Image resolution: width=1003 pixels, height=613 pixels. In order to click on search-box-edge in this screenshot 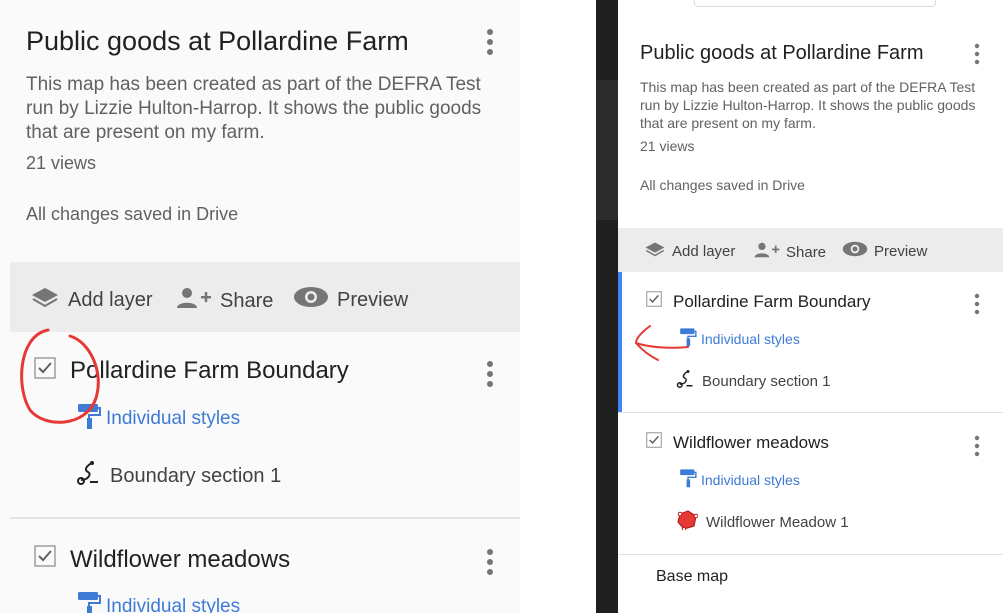, I will do `click(815, 3)`.